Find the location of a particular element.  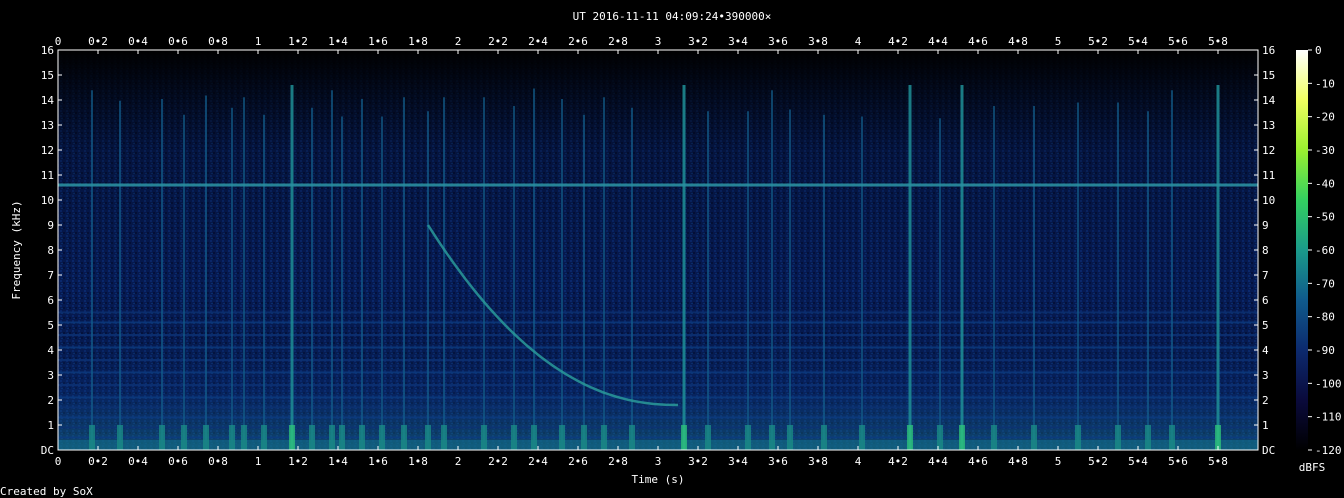

x-tick-label-top: 5•8 is located at coordinates (1218, 41).